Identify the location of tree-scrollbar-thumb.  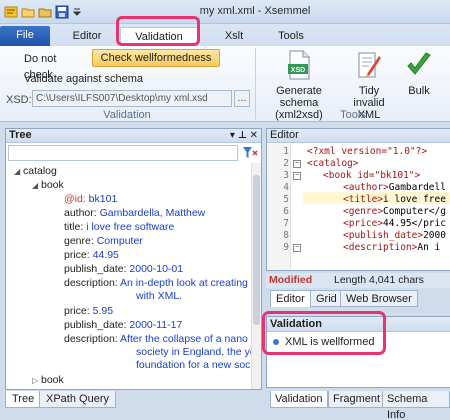
(256, 250).